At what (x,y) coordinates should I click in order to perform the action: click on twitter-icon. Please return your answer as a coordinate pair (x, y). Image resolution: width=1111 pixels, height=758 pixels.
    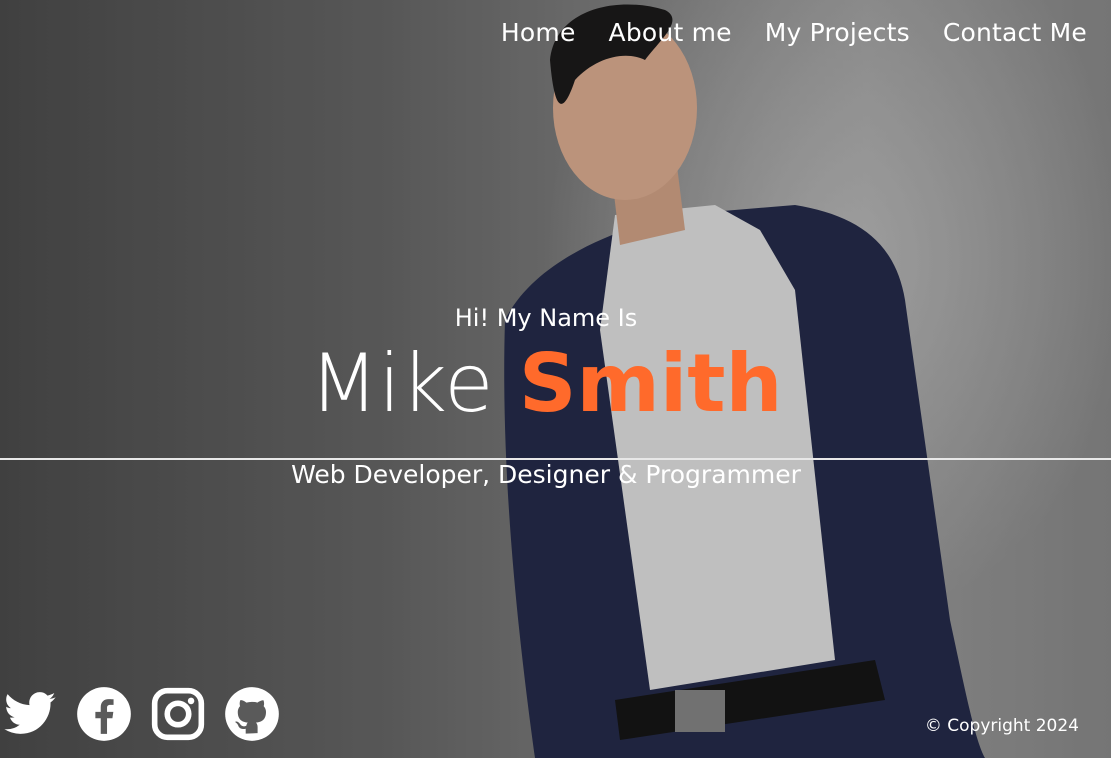
    Looking at the image, I should click on (30, 714).